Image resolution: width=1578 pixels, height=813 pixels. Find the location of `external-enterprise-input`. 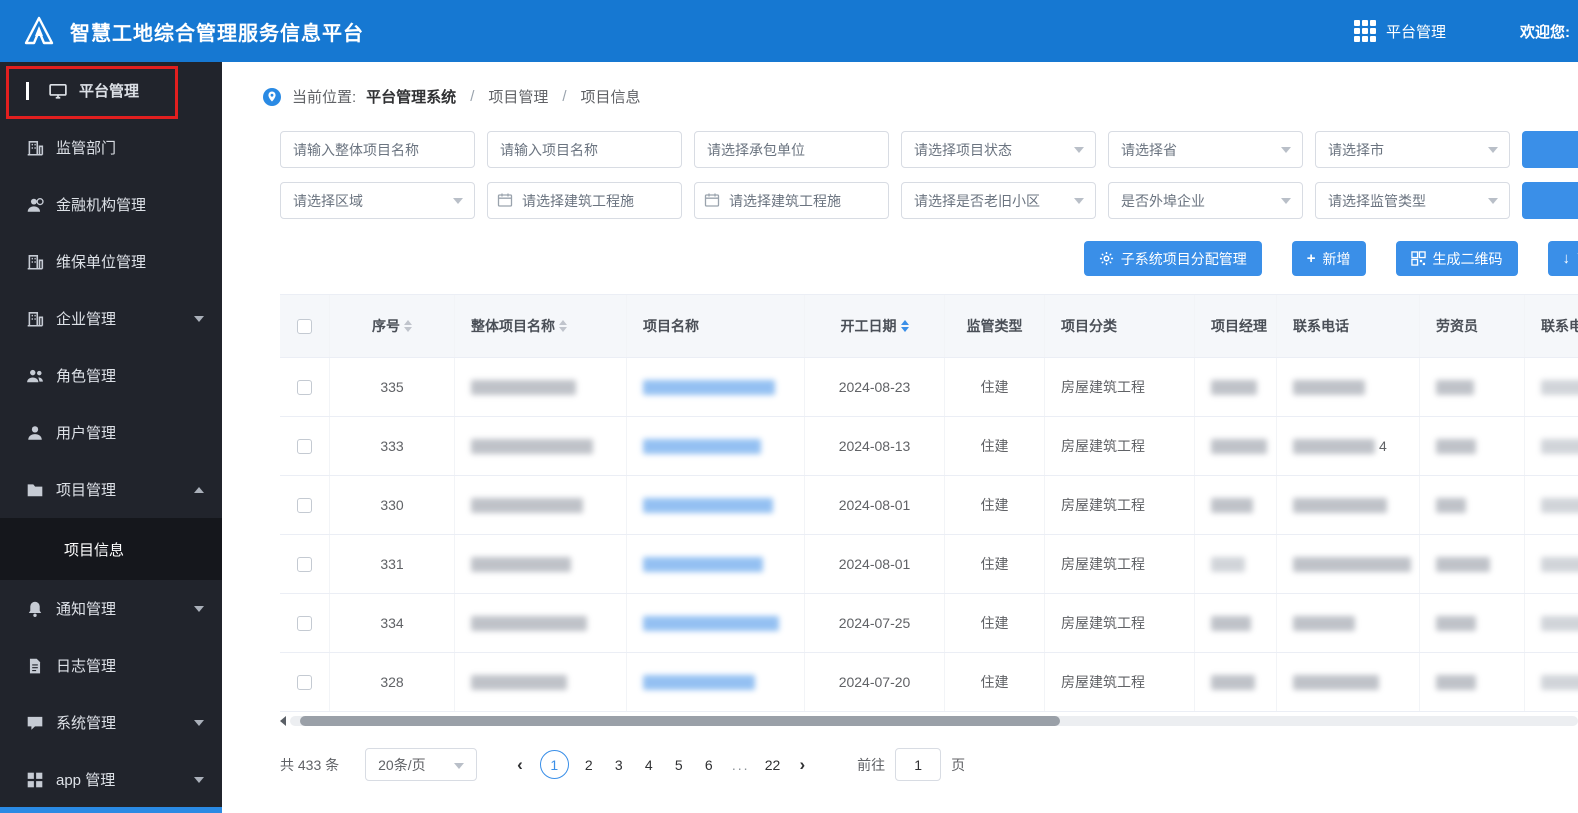

external-enterprise-input is located at coordinates (1205, 200).